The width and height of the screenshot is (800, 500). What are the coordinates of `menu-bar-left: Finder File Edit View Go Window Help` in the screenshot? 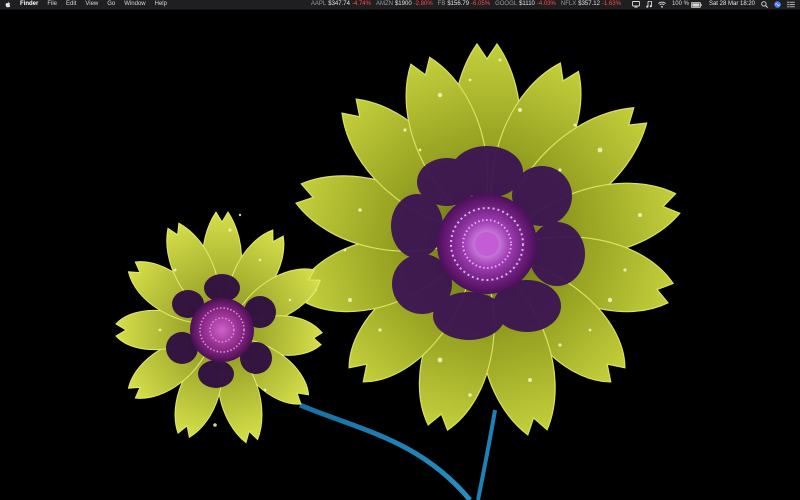 It's located at (88, 4).